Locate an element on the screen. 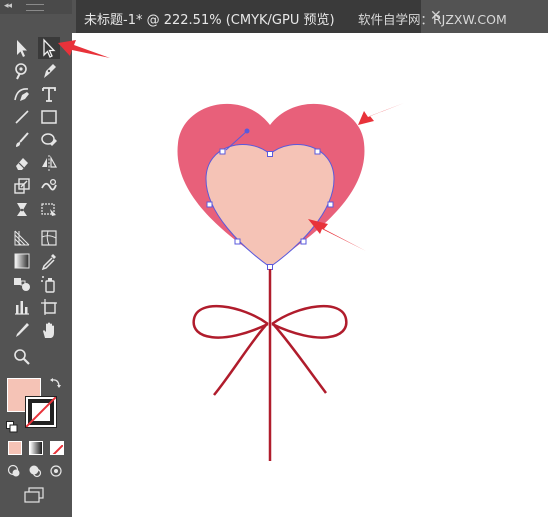  watermark-text: 软件自学网：RJZXW.COM is located at coordinates (432, 19).